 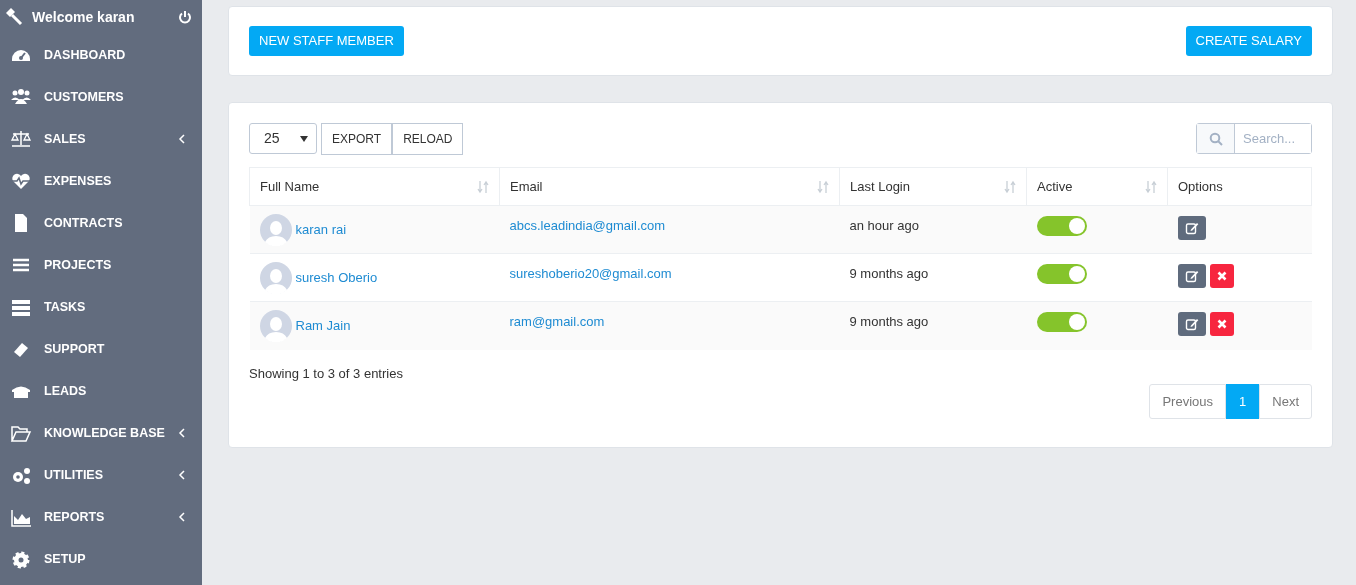 I want to click on sidebar-item: UTILITIES, so click(x=101, y=475).